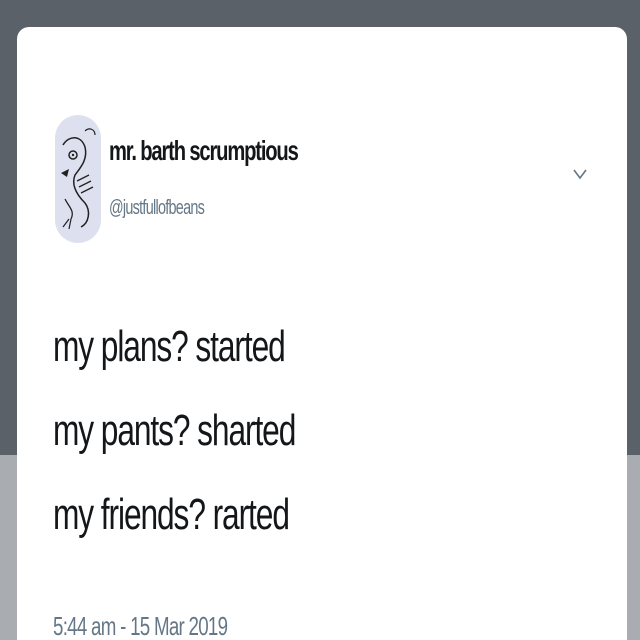  Describe the element at coordinates (78, 179) in the screenshot. I see `bird-sketch-avatar-icon` at that location.